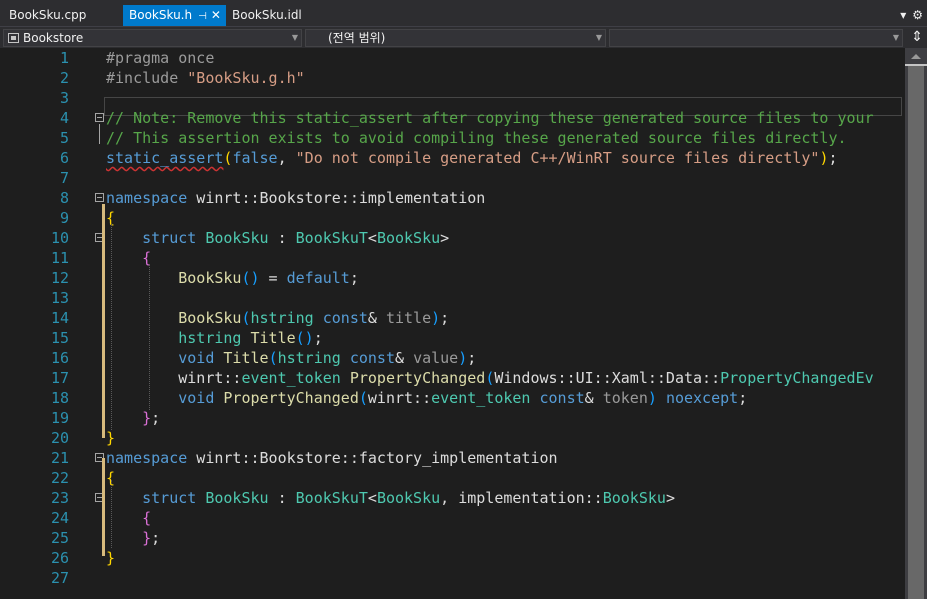 The height and width of the screenshot is (599, 927). Describe the element at coordinates (452, 418) in the screenshot. I see `code-line: 19 };` at that location.